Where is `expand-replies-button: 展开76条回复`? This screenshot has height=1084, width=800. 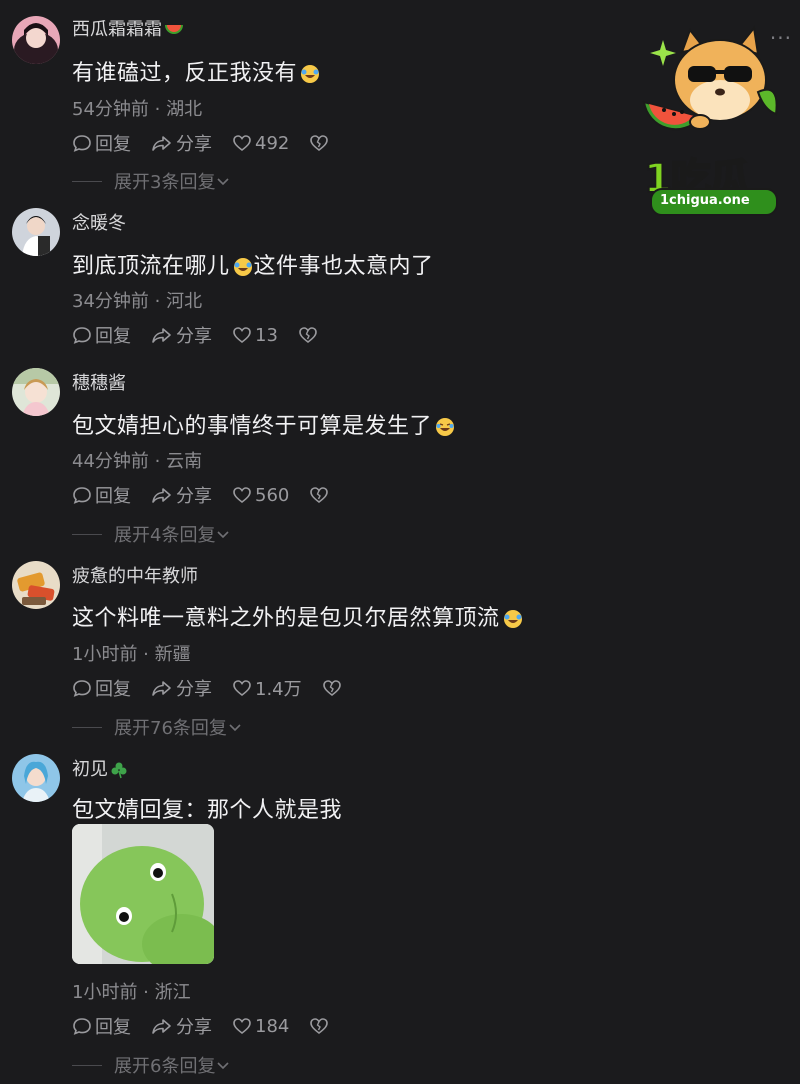 expand-replies-button: 展开76条回复 is located at coordinates (157, 727).